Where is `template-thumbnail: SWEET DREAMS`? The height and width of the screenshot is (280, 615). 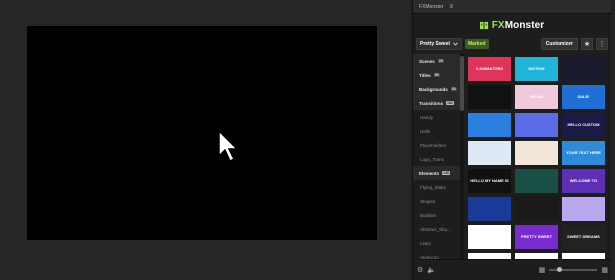 template-thumbnail: SWEET DREAMS is located at coordinates (583, 237).